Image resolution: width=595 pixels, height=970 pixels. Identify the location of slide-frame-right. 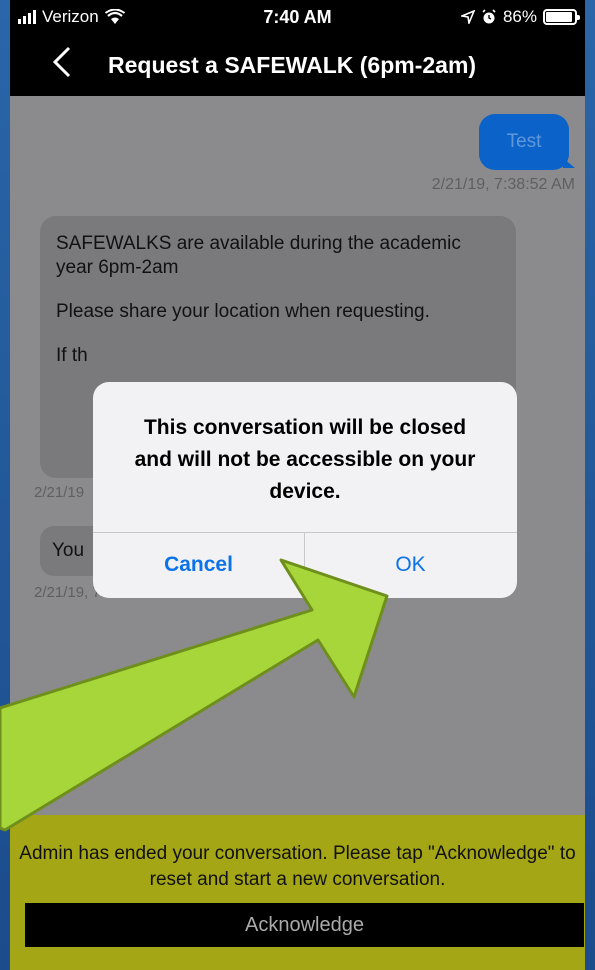
(590, 485).